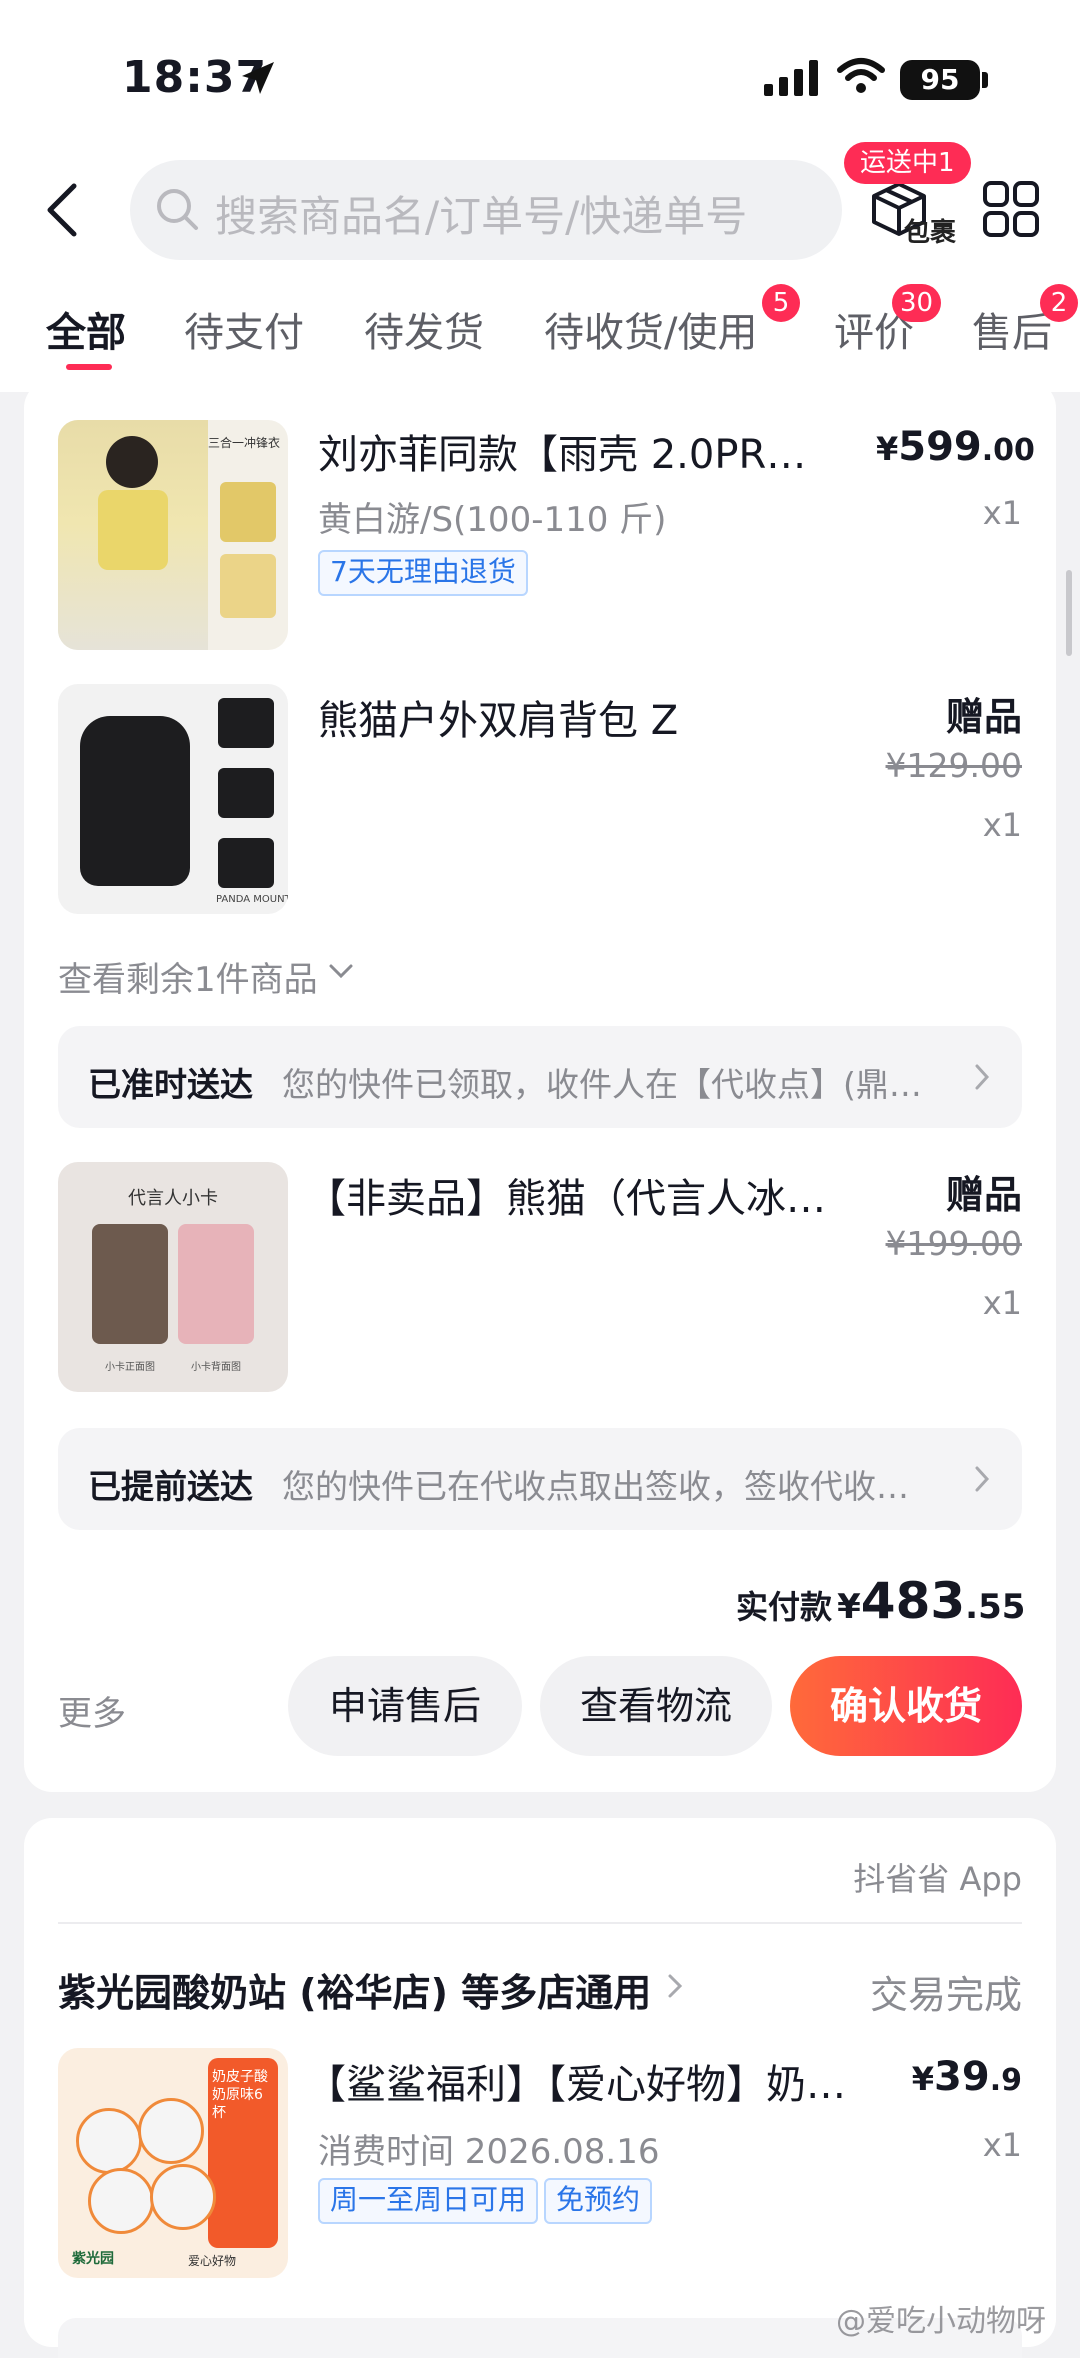  What do you see at coordinates (540, 1923) in the screenshot?
I see `divider` at bounding box center [540, 1923].